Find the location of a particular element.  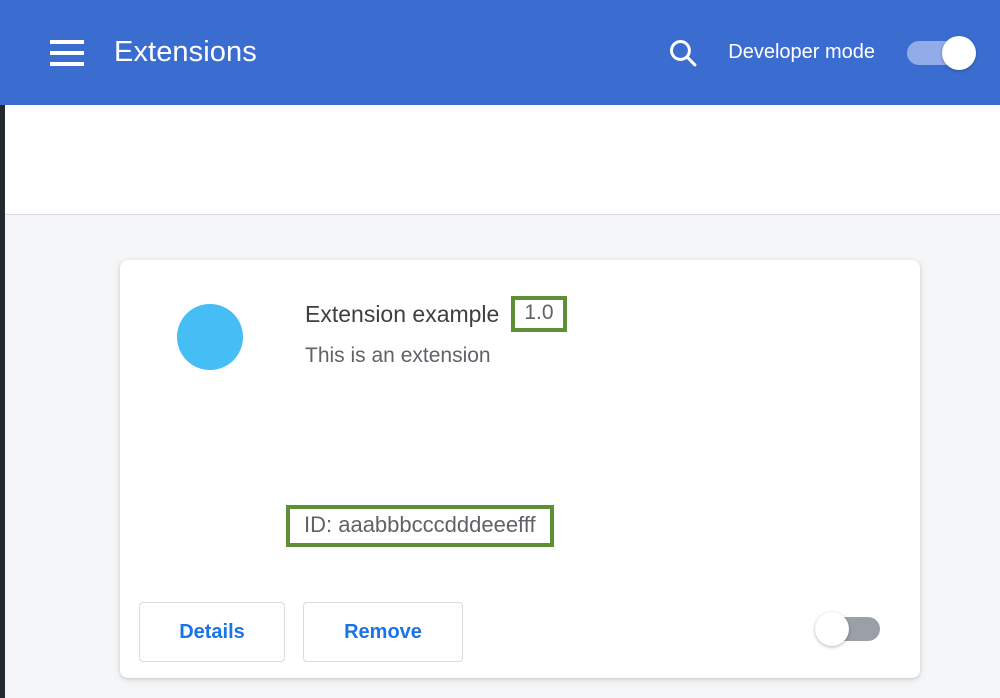

extension-name: Extension example is located at coordinates (402, 313).